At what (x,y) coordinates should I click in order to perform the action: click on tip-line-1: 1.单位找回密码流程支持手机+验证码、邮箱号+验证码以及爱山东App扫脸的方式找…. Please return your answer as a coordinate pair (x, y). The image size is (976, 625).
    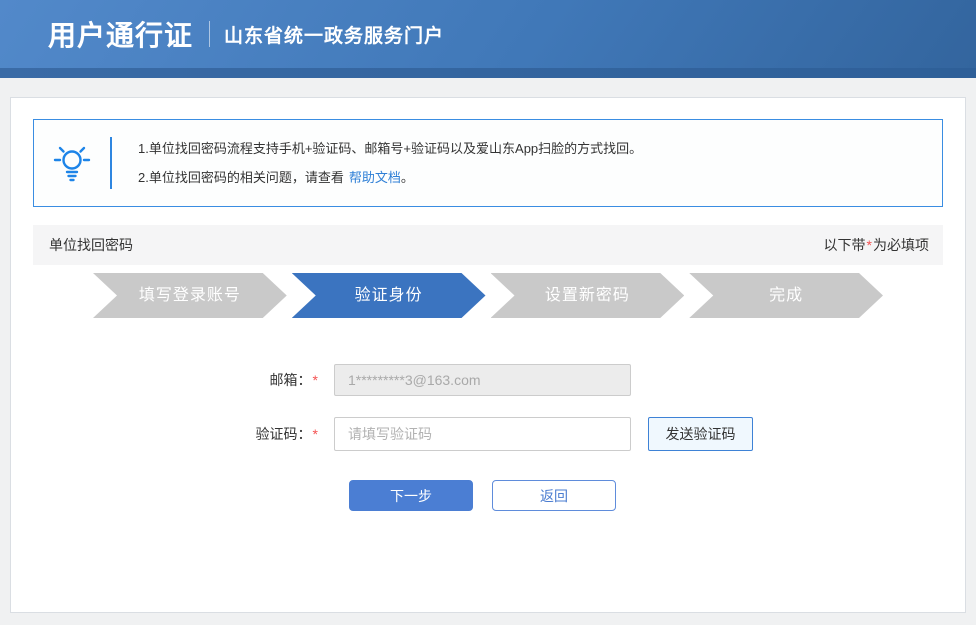
    Looking at the image, I should click on (390, 148).